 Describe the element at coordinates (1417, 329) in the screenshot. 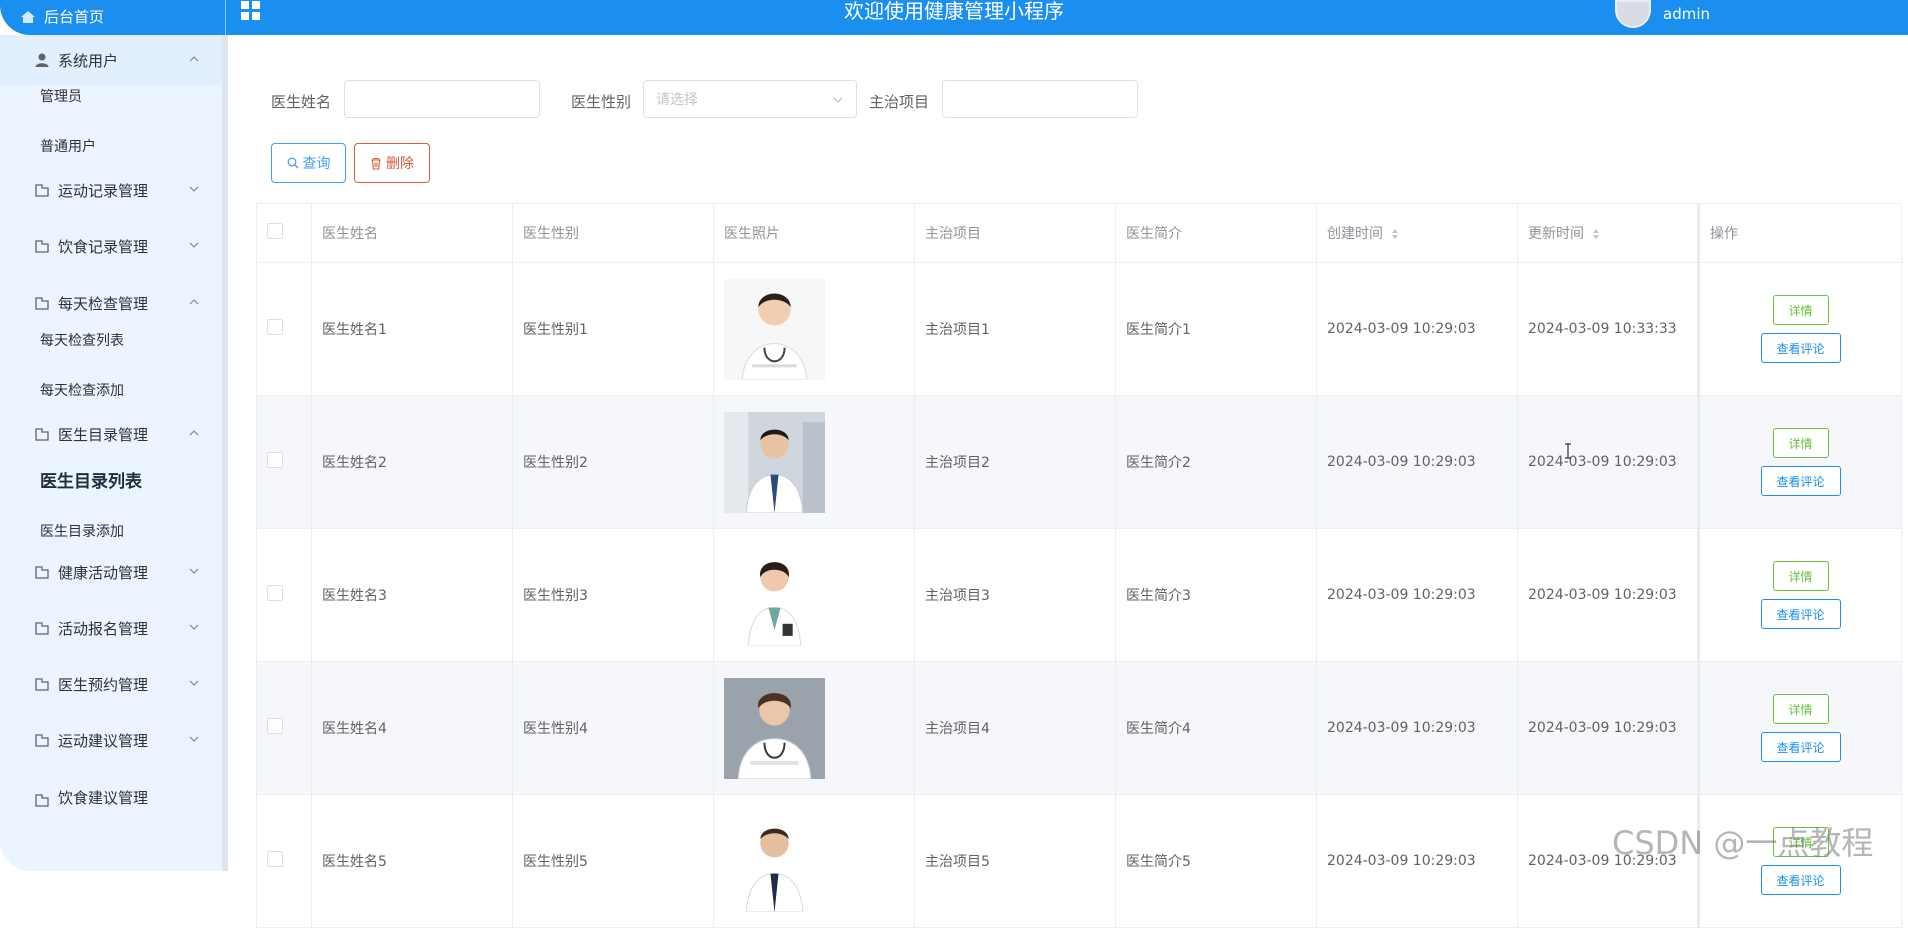

I see `cell-created: 2024-03-09 10:29:03` at that location.